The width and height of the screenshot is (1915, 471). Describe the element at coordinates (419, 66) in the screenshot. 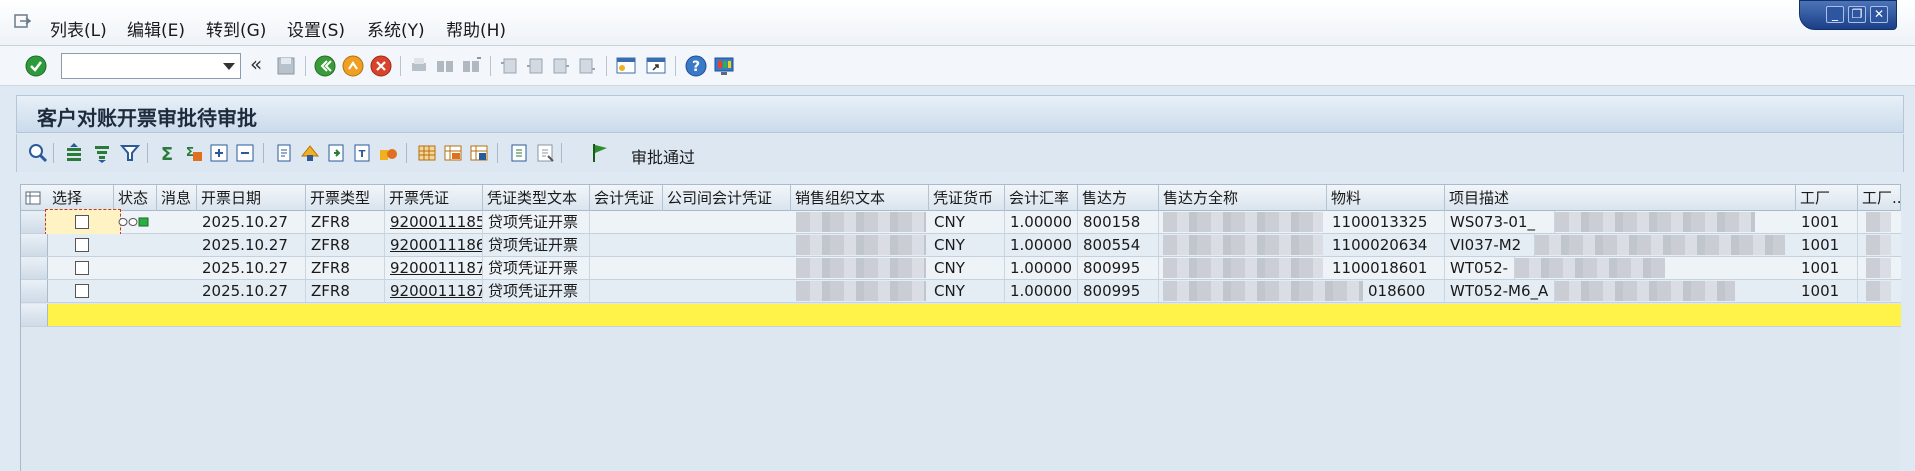

I see `print-icon` at that location.